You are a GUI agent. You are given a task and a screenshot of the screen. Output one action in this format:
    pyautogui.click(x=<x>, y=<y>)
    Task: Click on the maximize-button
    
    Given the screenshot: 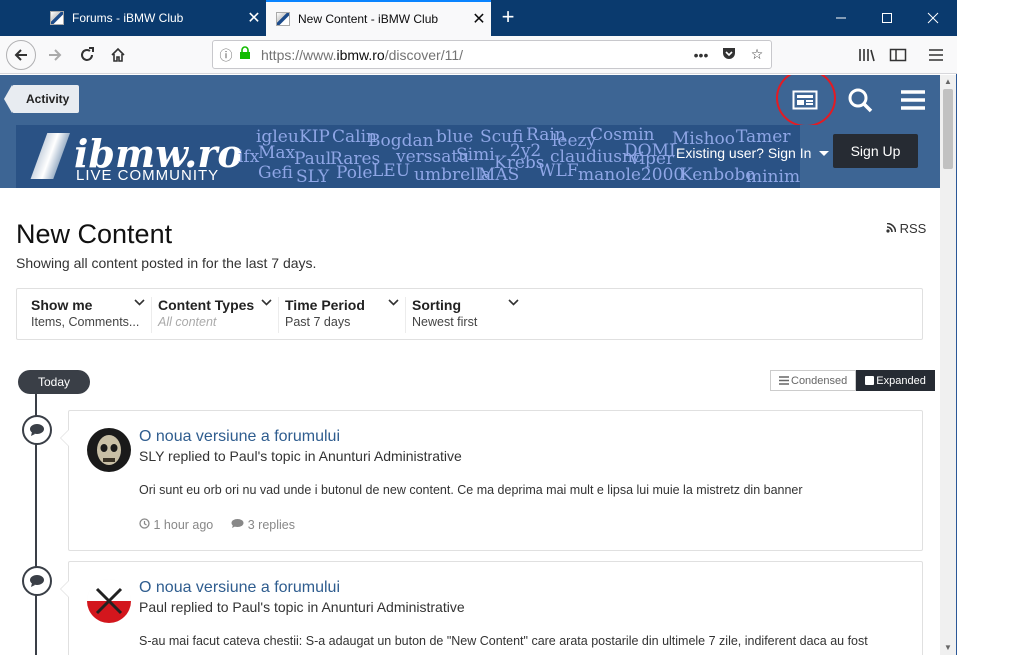 What is the action you would take?
    pyautogui.click(x=887, y=18)
    